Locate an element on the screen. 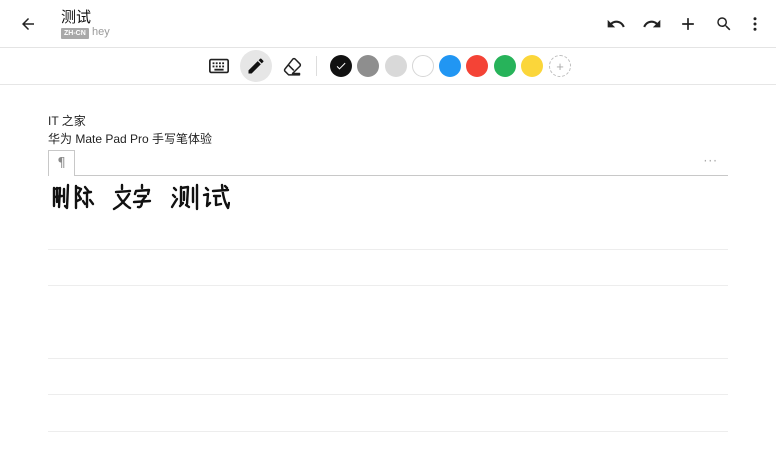 This screenshot has width=776, height=460. note-line: 华为 Mate Pad Pro 手写笔体验 is located at coordinates (388, 139).